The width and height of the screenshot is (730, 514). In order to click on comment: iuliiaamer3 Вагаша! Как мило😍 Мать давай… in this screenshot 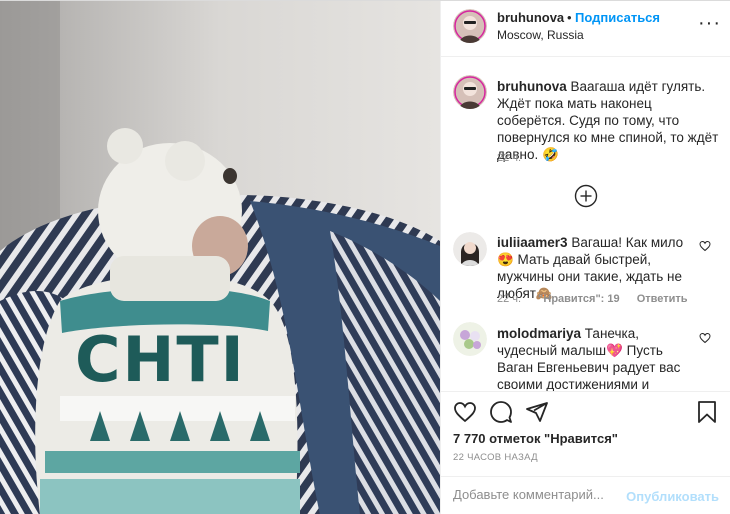, I will do `click(595, 268)`.